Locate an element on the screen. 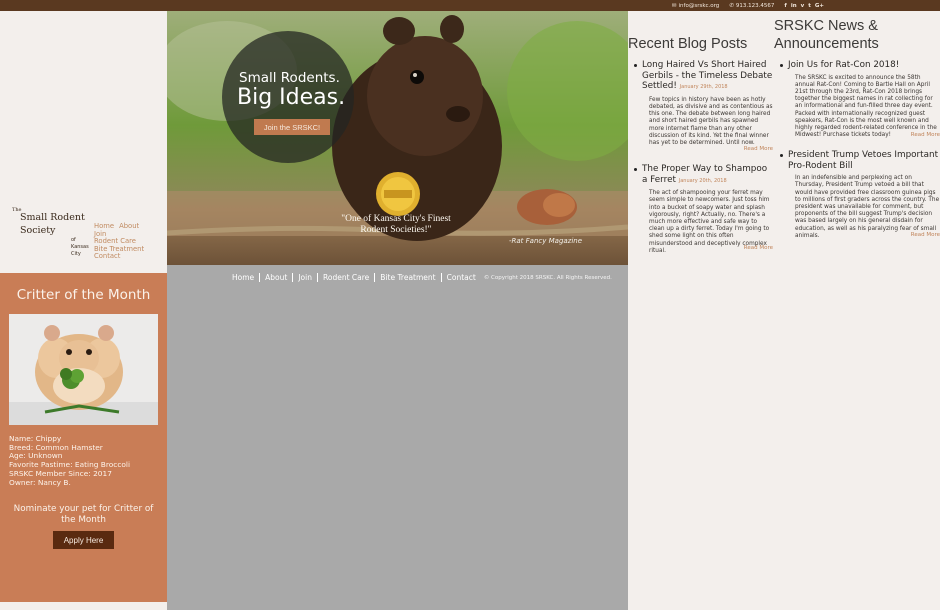  news-heading: SRSKC News & Announcements is located at coordinates (826, 35).